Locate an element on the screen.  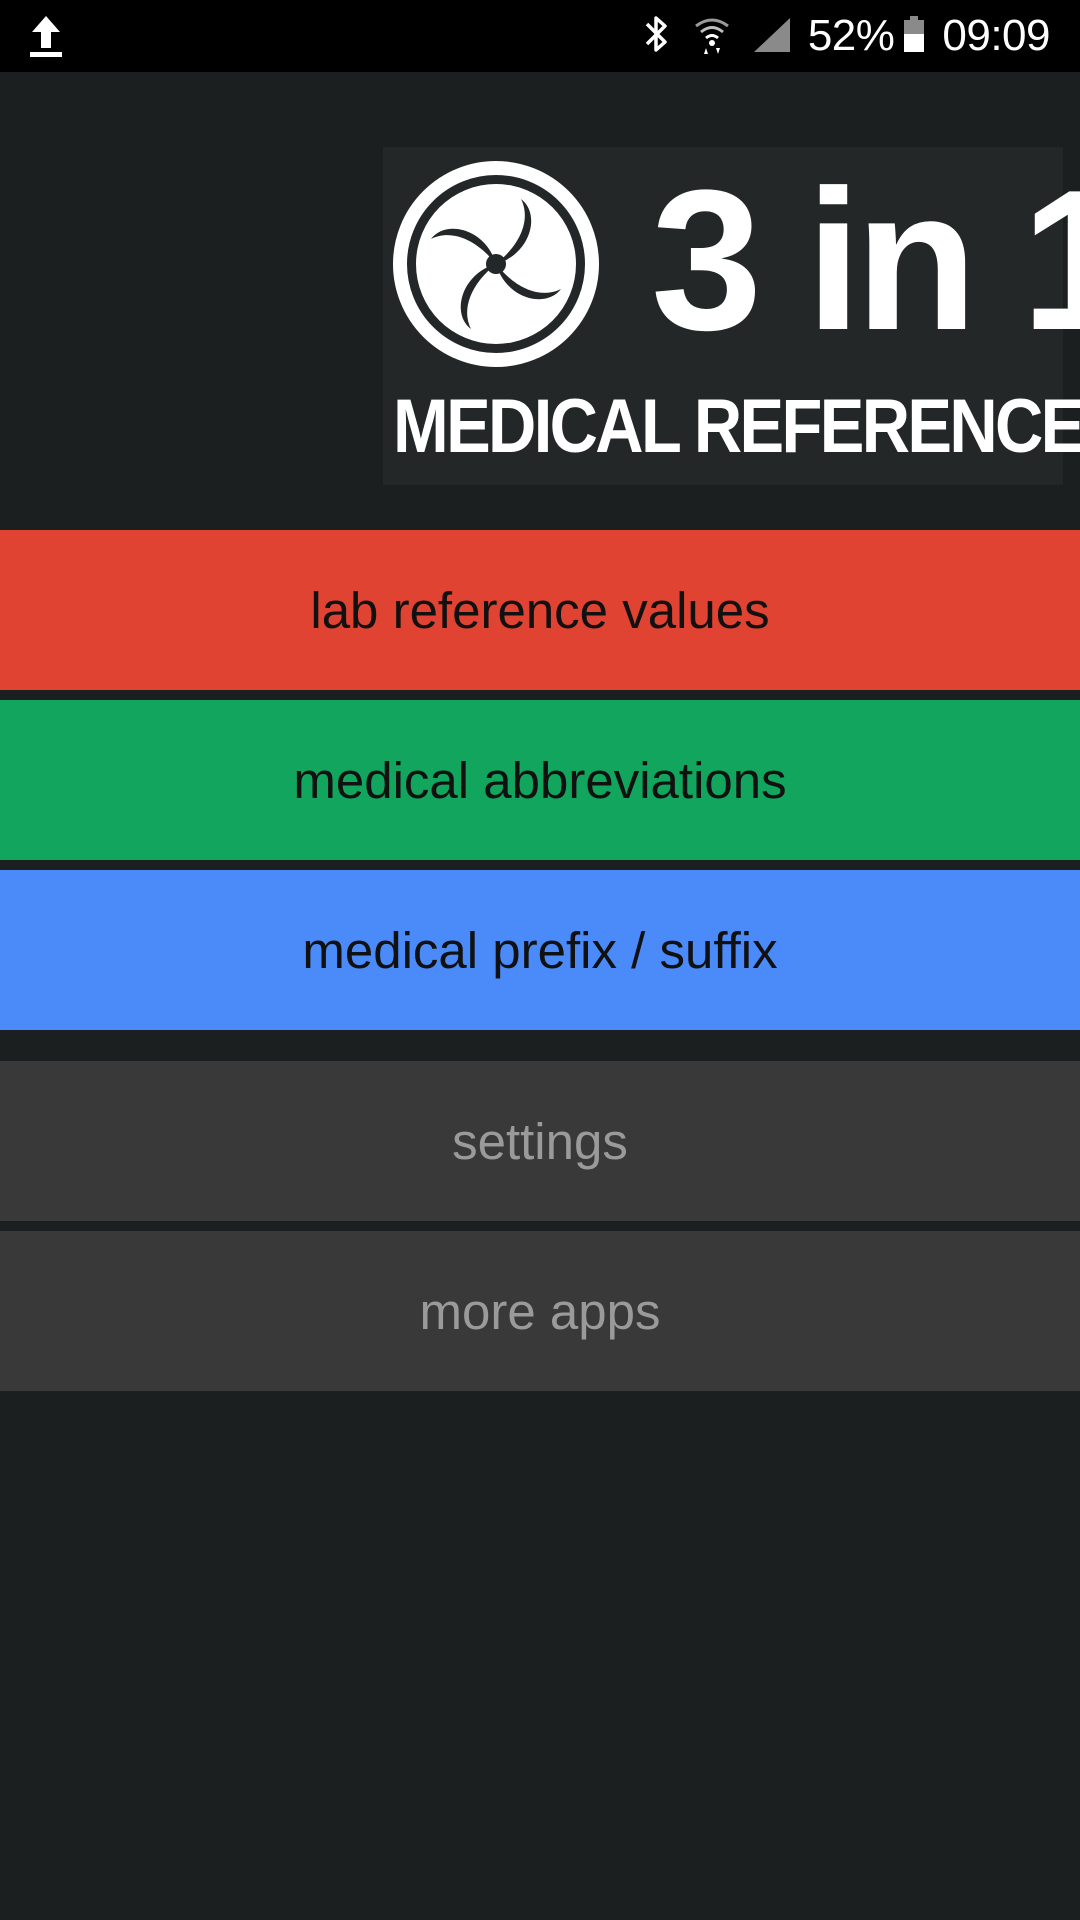
logo-title: 3 in 1 is located at coordinates (865, 260).